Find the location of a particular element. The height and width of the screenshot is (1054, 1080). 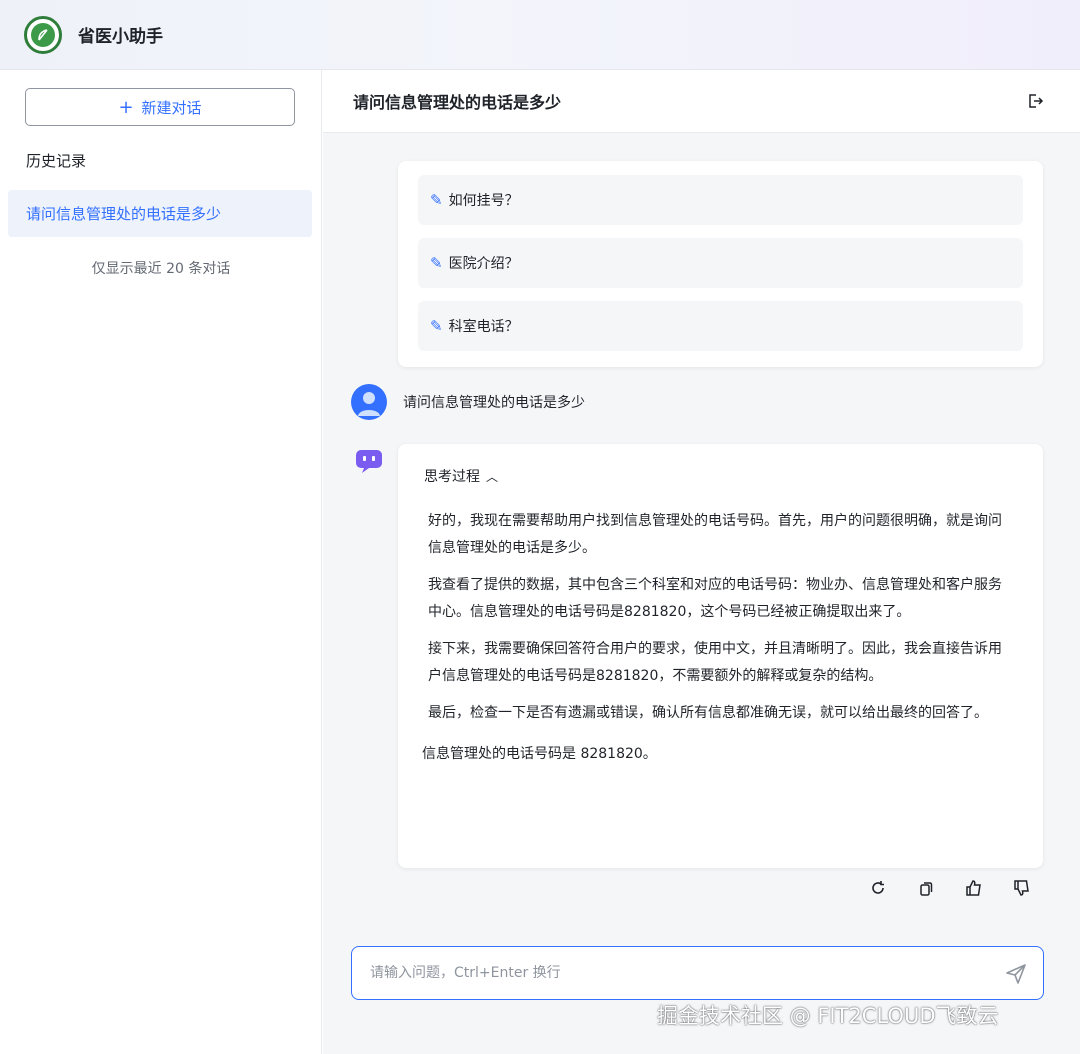

suggestion-item: ✎ 医院介绍？ is located at coordinates (720, 263).